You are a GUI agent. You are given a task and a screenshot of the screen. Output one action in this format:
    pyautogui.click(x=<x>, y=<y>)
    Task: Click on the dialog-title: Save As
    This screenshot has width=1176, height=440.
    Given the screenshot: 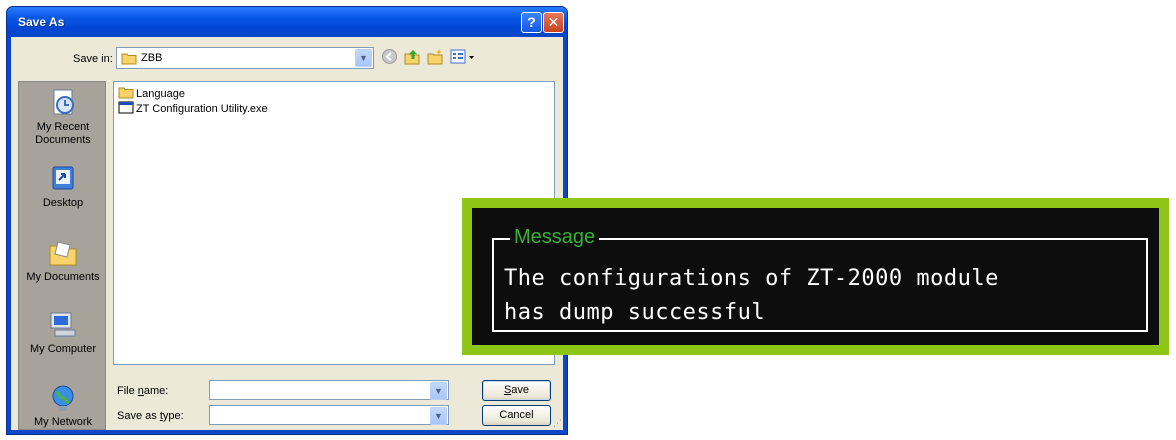 What is the action you would take?
    pyautogui.click(x=41, y=22)
    